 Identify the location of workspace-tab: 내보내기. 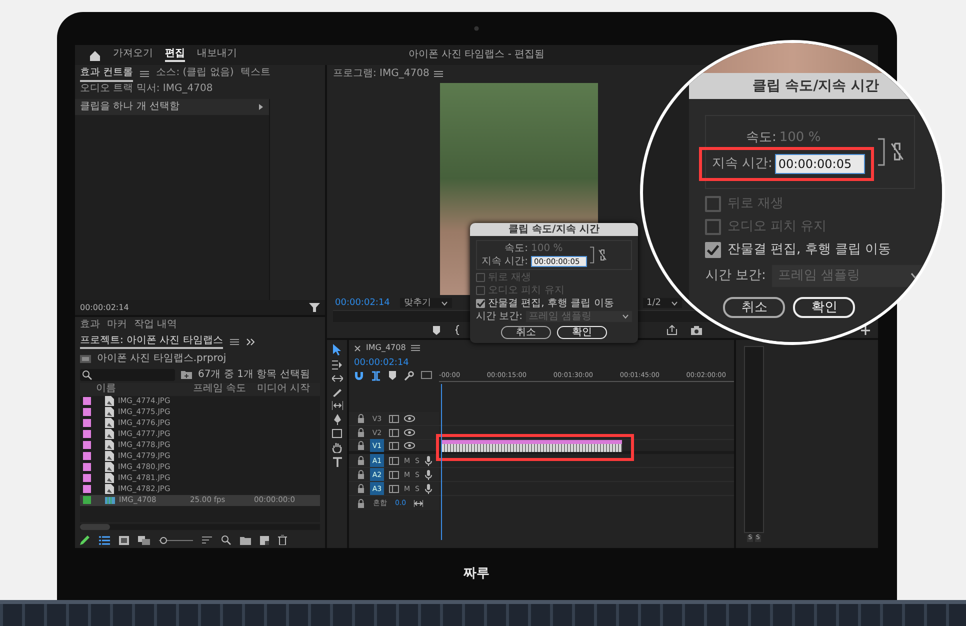
(217, 55).